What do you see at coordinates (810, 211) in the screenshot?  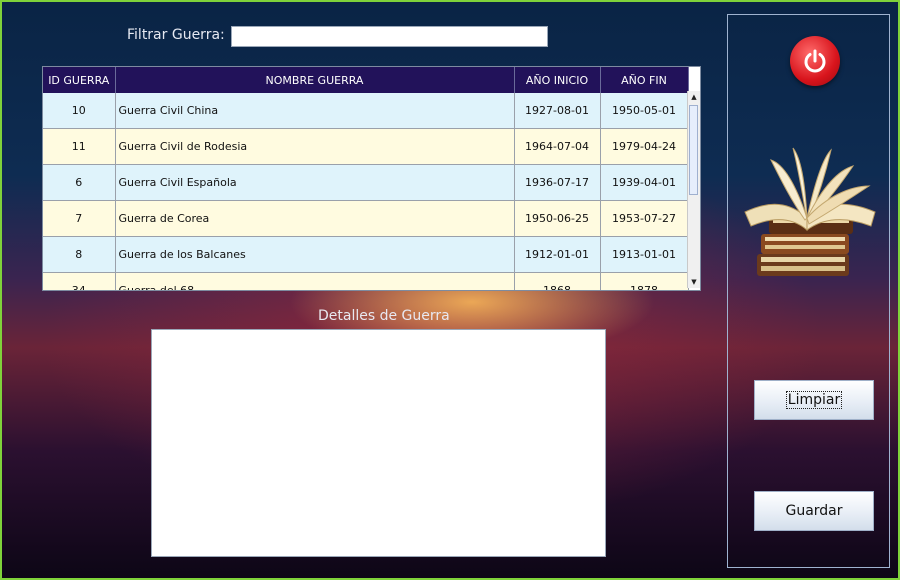 I see `books-icon` at bounding box center [810, 211].